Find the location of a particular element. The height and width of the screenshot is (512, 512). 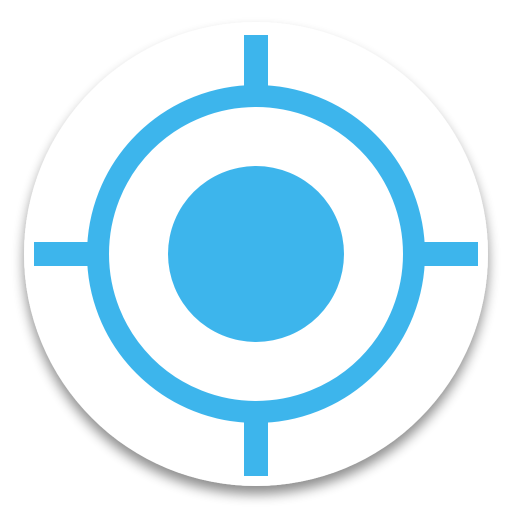

crosshair-bottom-tick is located at coordinates (256, 445).